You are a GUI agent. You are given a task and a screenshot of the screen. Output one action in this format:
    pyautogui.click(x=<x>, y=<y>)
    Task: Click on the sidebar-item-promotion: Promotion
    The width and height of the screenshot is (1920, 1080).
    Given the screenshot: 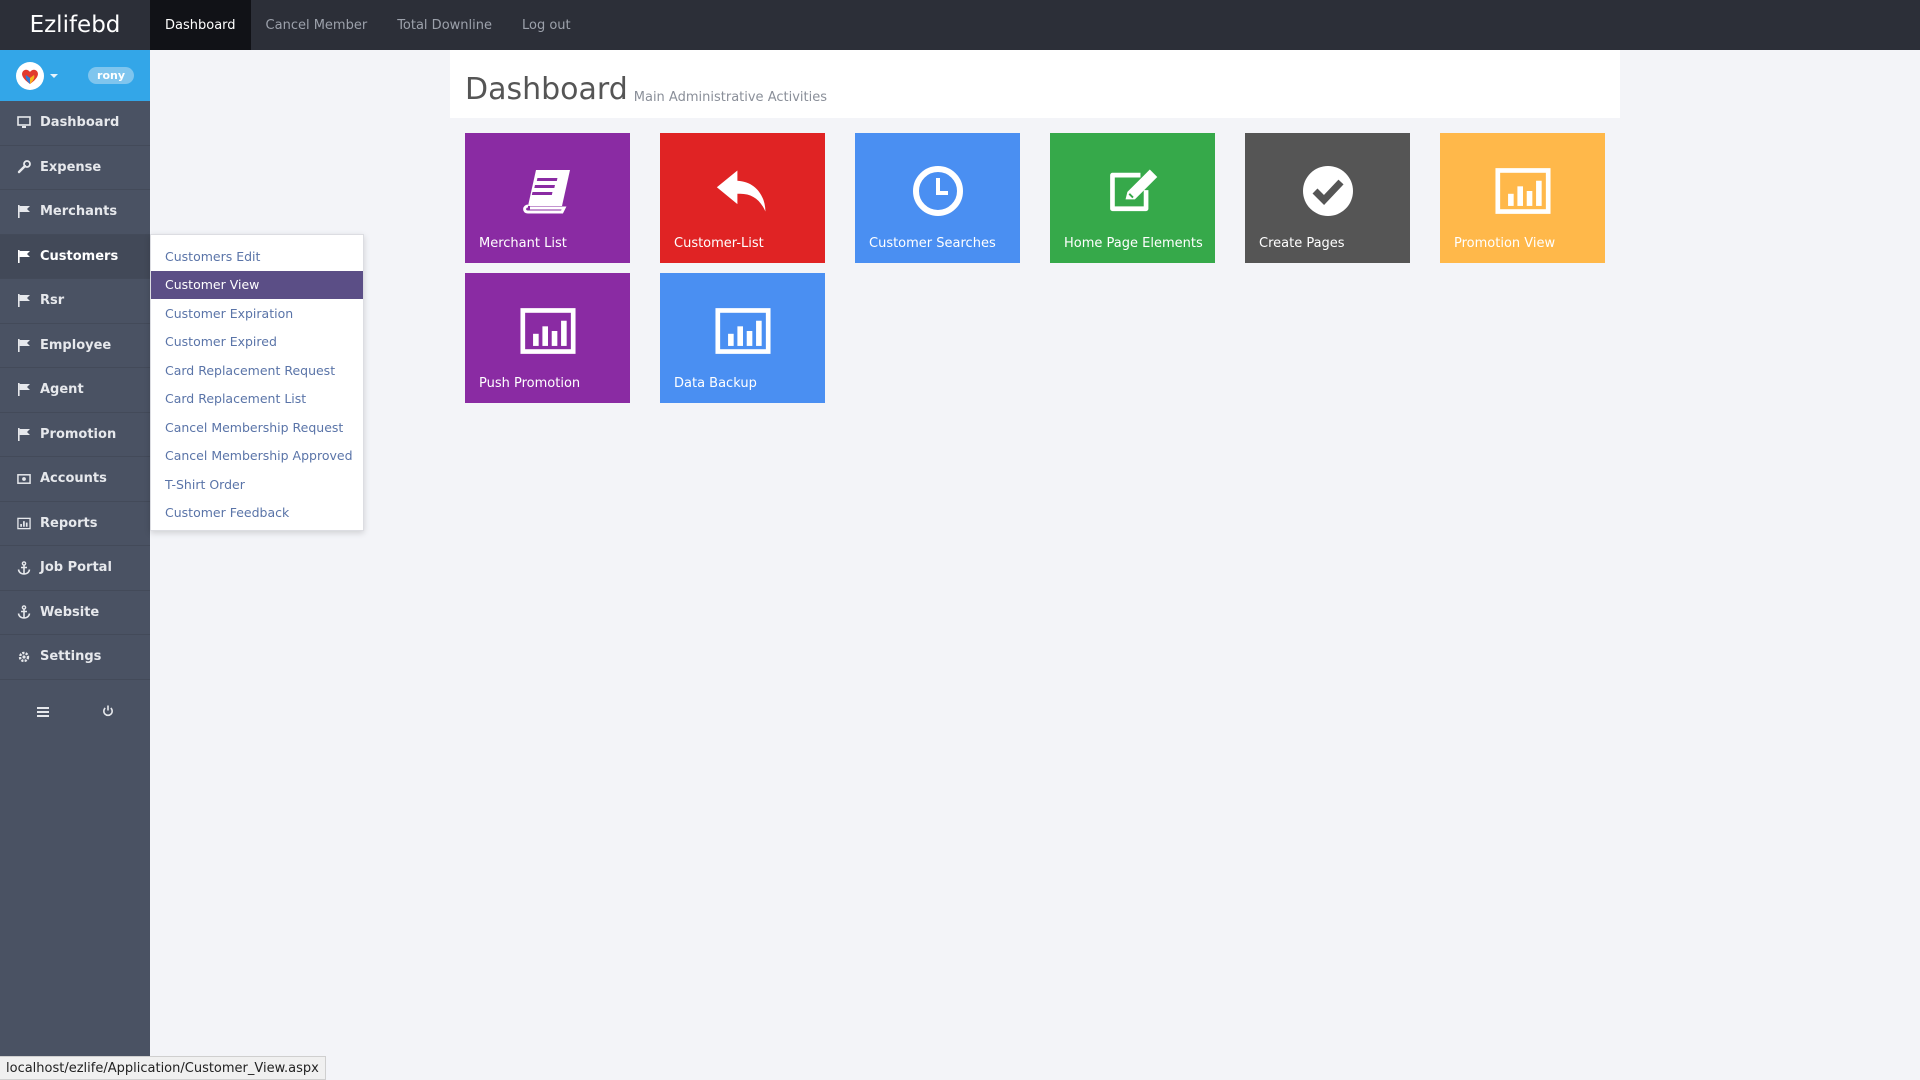 What is the action you would take?
    pyautogui.click(x=75, y=435)
    